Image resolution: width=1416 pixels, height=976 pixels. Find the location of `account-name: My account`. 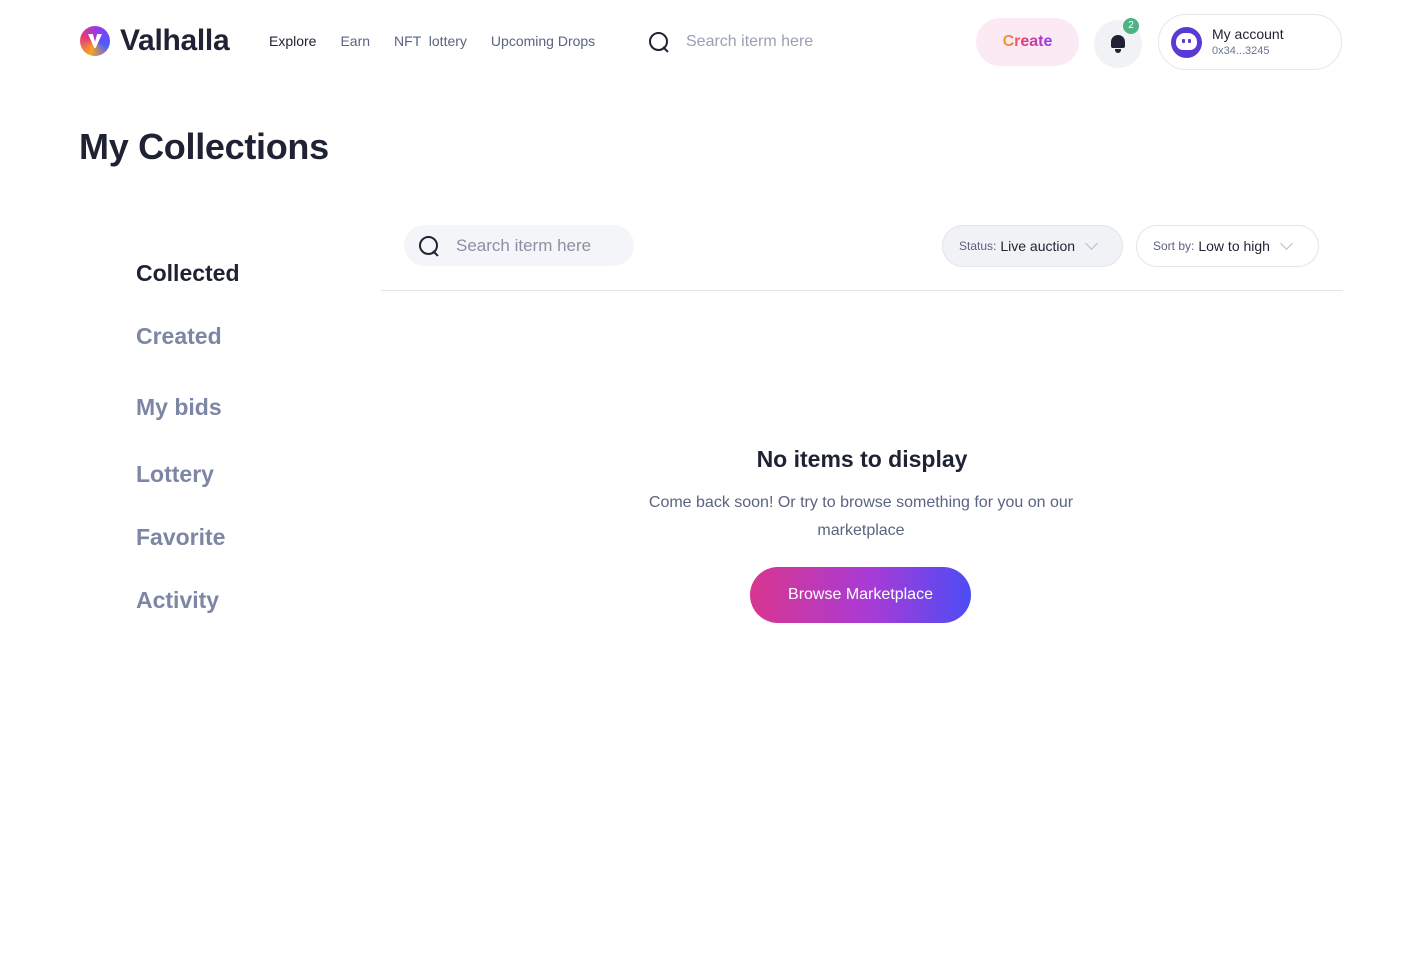

account-name: My account is located at coordinates (1248, 34).